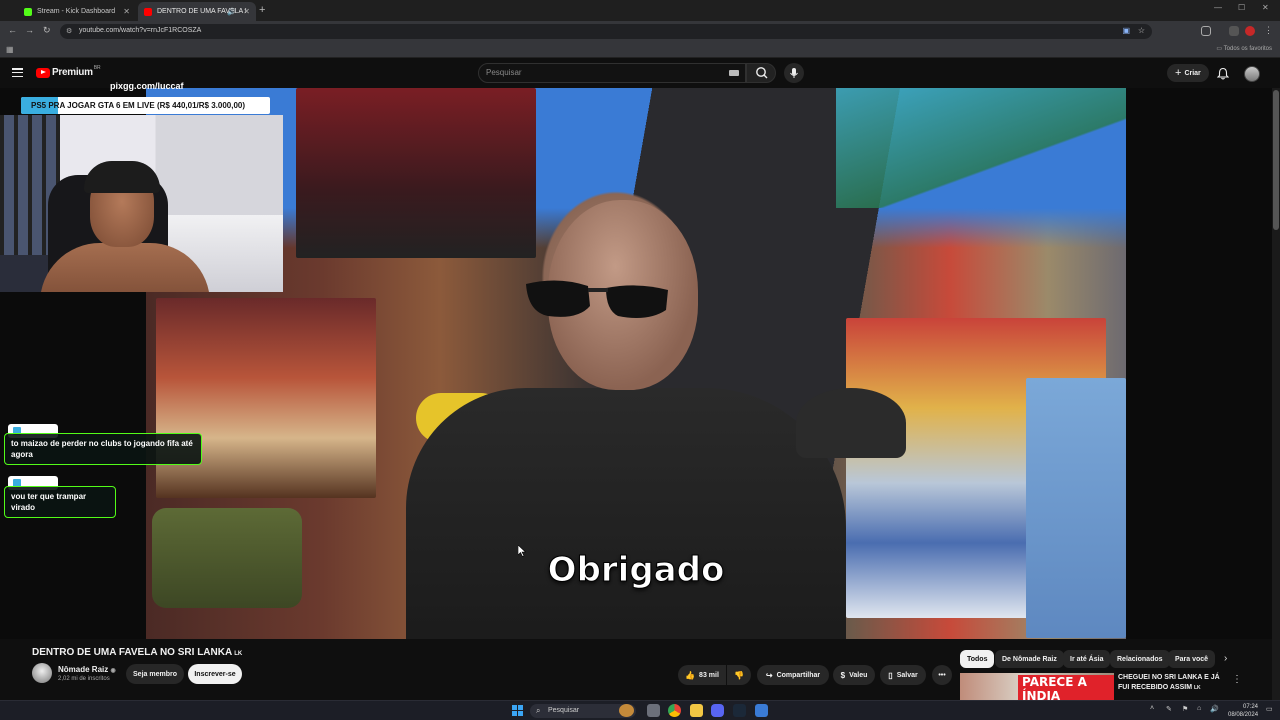 The image size is (1280, 720). What do you see at coordinates (1192, 659) in the screenshot?
I see `filter-chip-for-you: Para você` at bounding box center [1192, 659].